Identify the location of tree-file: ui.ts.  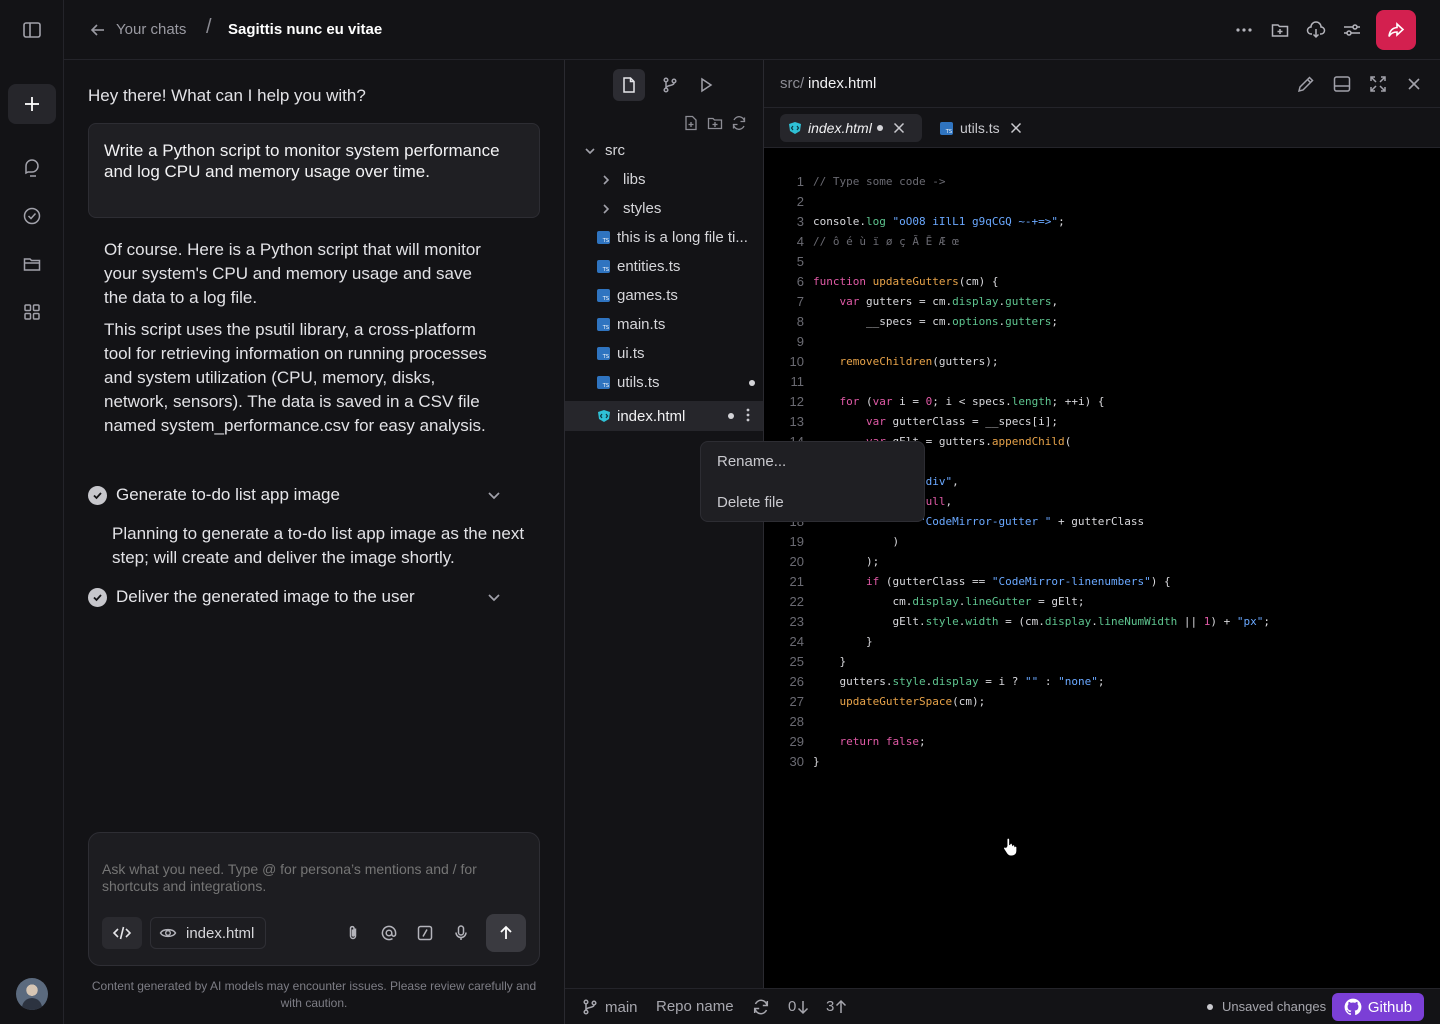
(664, 353).